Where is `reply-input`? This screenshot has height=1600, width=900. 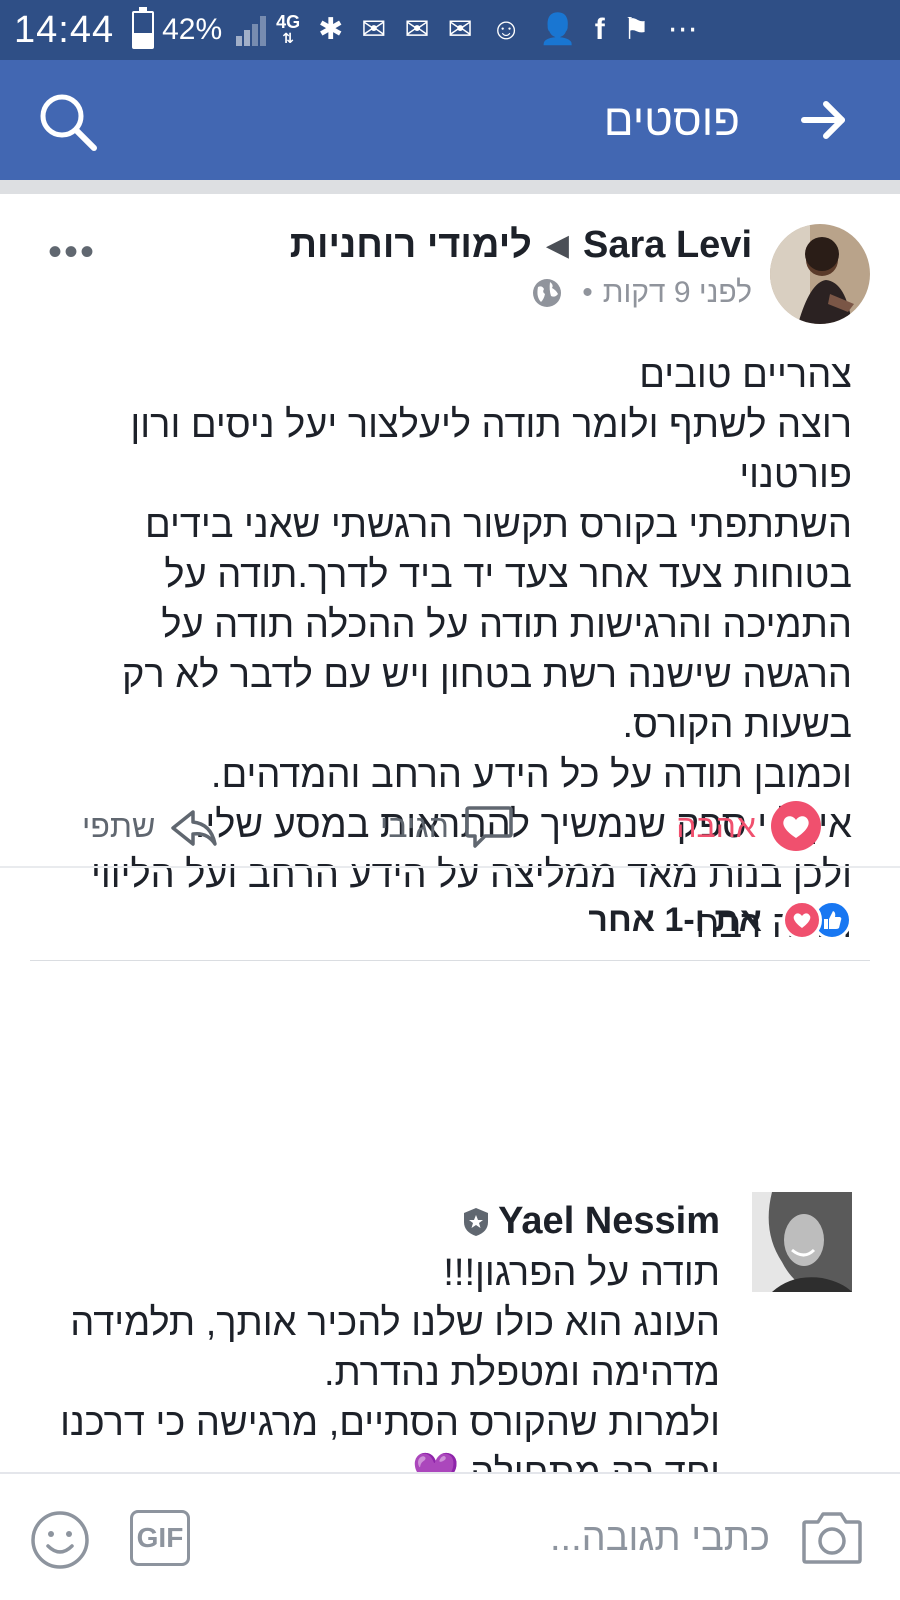 reply-input is located at coordinates (500, 1538).